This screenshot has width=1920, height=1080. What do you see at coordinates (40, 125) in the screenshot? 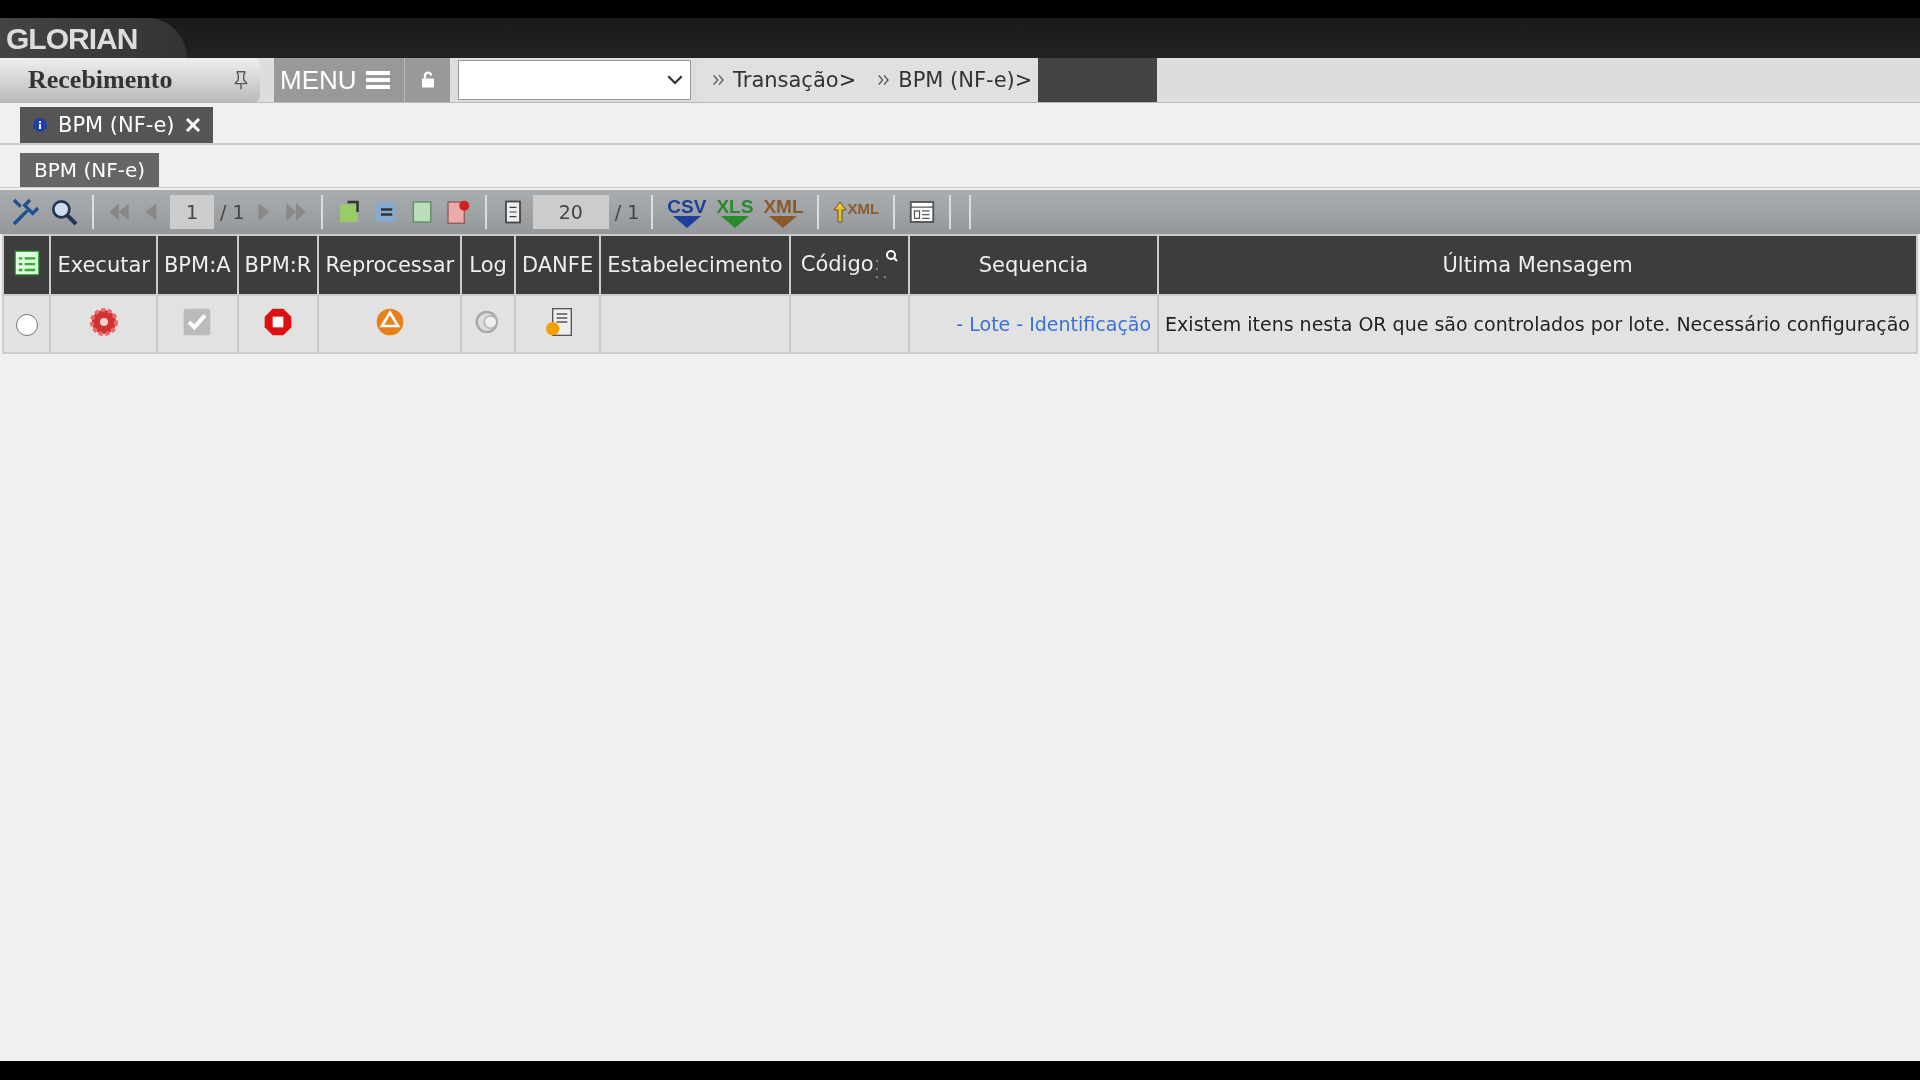
I see `info-icon` at bounding box center [40, 125].